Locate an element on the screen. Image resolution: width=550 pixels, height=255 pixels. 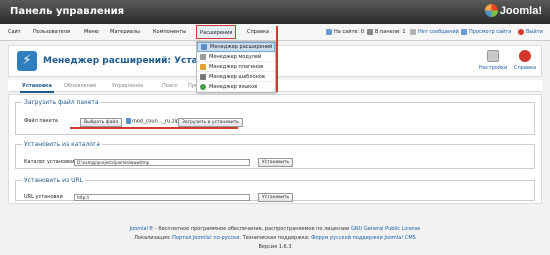
users-in-panel-text: В панели: 1 is located at coordinates (390, 32).